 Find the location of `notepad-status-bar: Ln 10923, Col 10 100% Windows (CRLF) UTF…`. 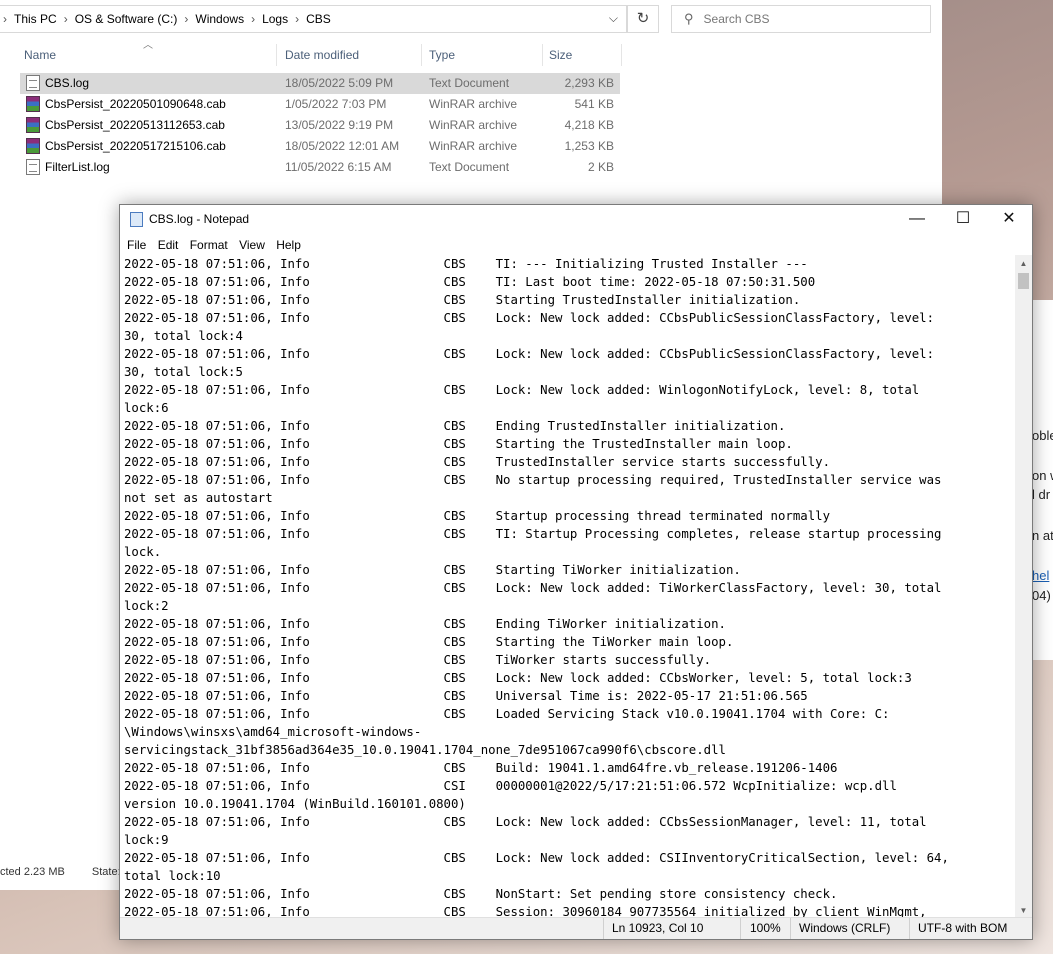

notepad-status-bar: Ln 10923, Col 10 100% Windows (CRLF) UTF… is located at coordinates (576, 928).